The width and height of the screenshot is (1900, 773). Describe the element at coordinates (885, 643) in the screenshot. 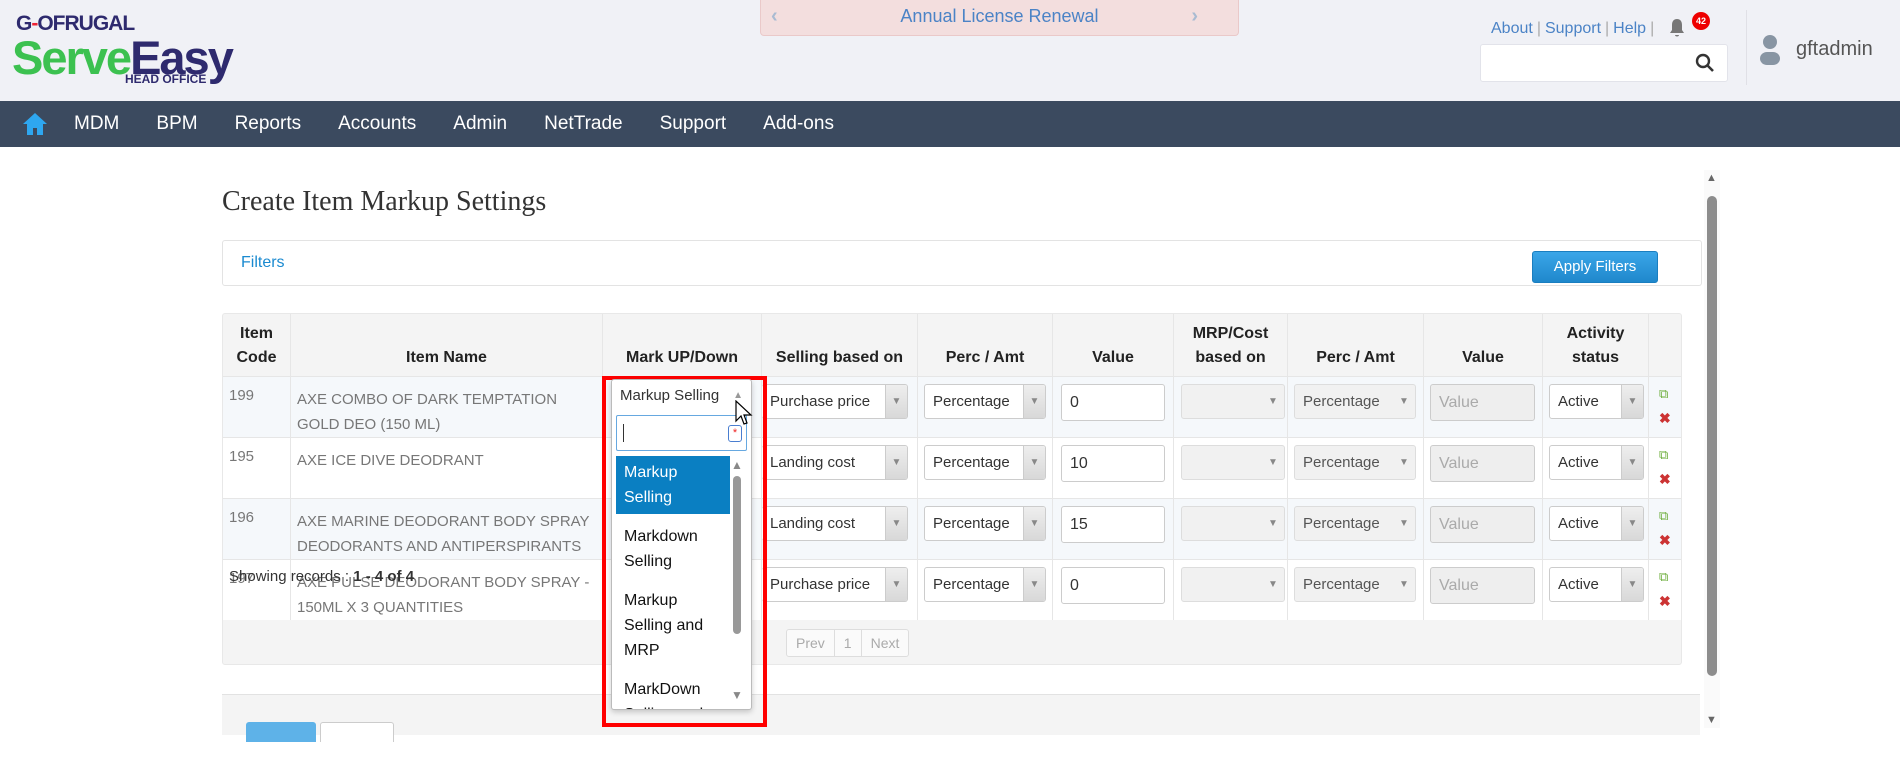

I see `next-button: Next` at that location.